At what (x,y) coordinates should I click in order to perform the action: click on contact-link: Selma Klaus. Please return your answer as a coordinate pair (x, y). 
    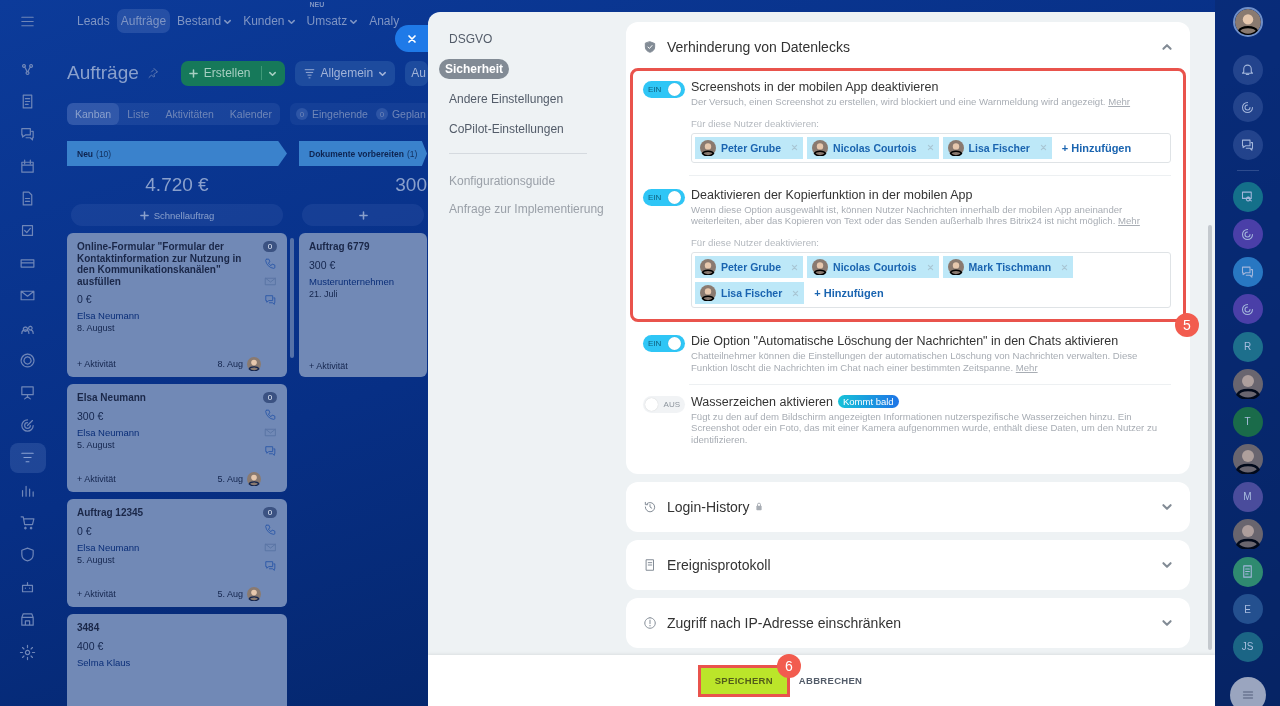
    Looking at the image, I should click on (178, 662).